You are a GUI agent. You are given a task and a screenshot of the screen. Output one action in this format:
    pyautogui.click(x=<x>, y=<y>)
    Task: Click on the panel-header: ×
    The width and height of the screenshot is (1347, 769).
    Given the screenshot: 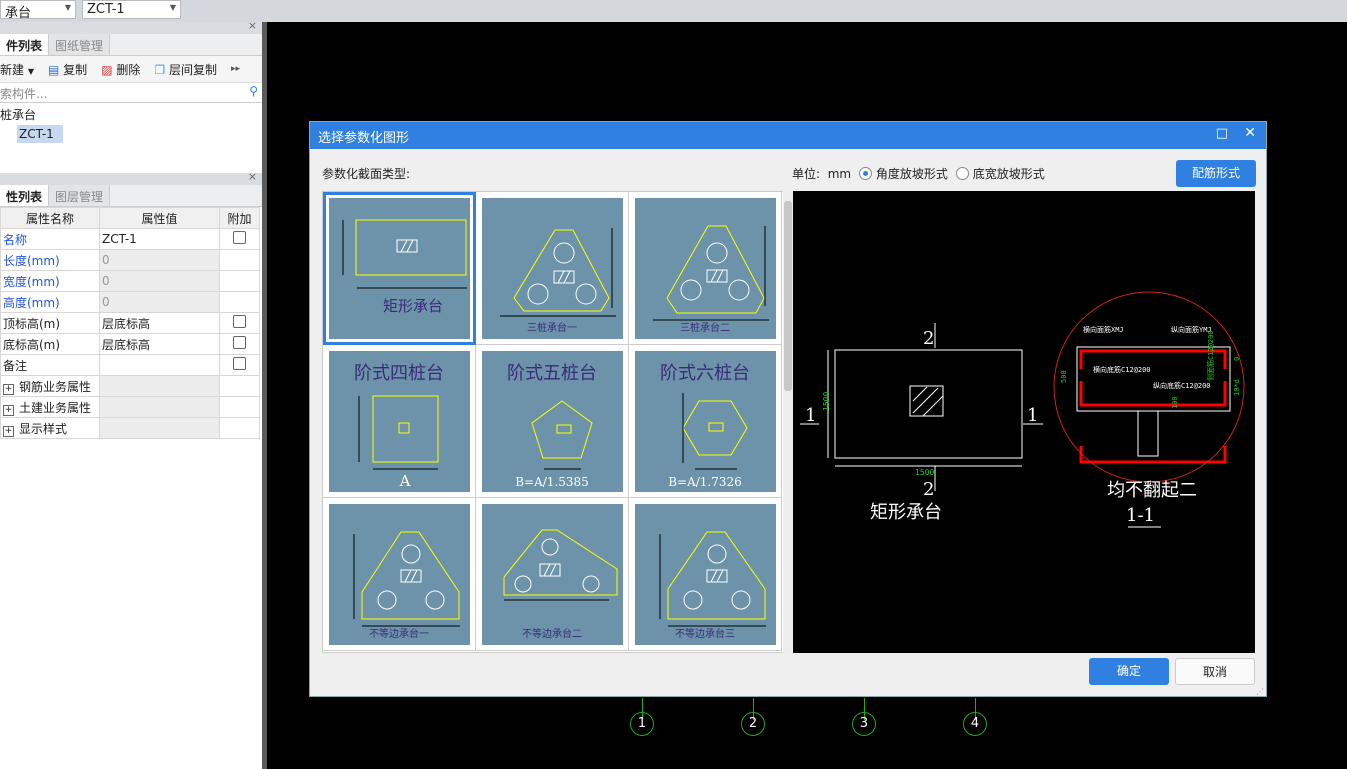 What is the action you would take?
    pyautogui.click(x=131, y=26)
    